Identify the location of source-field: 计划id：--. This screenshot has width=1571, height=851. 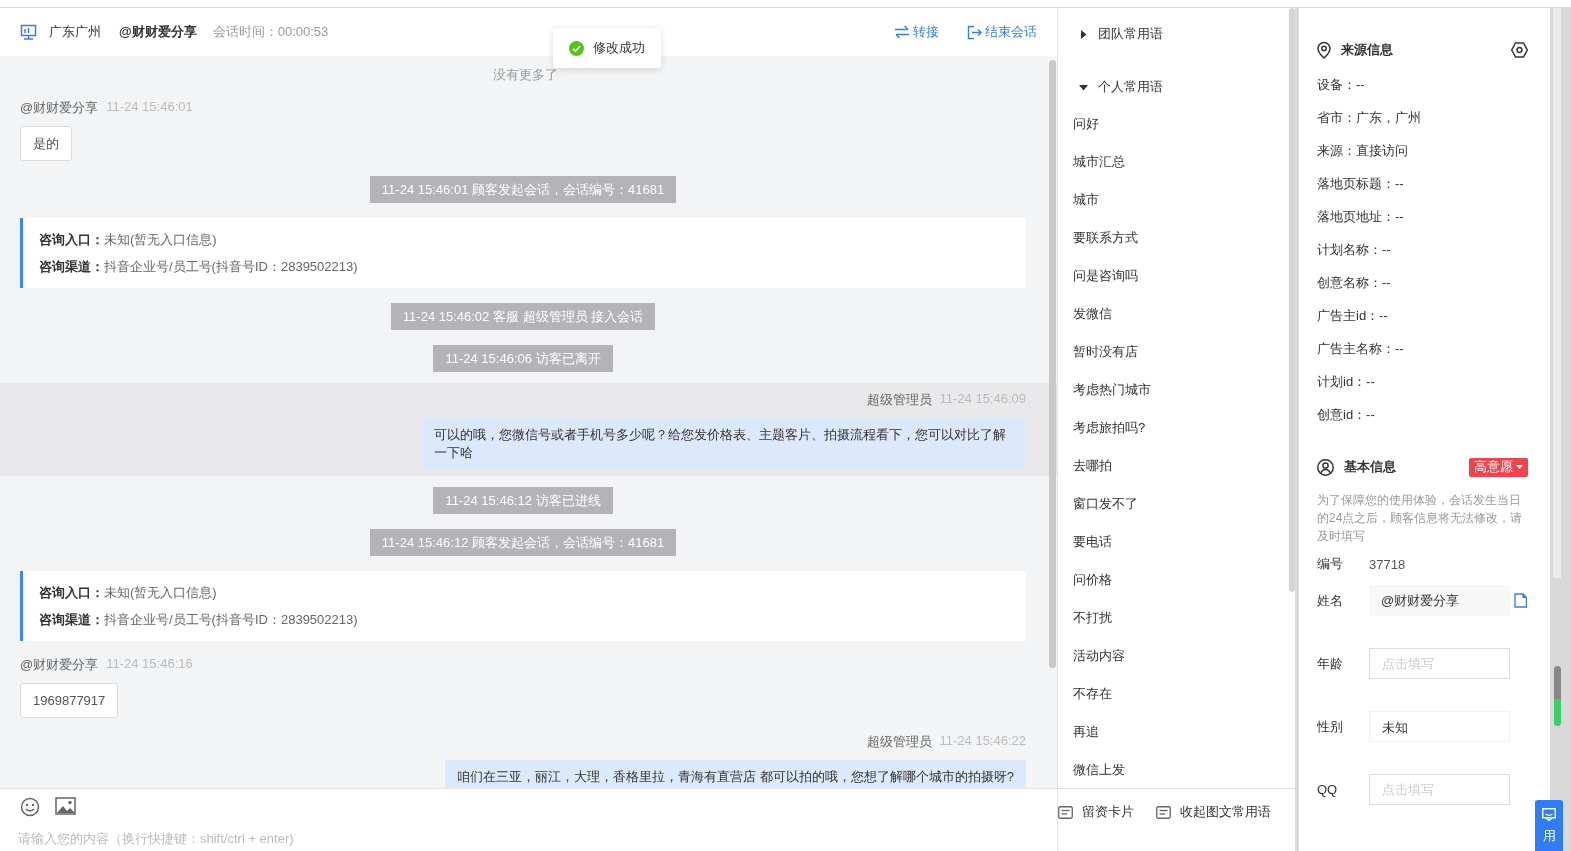
(1346, 381).